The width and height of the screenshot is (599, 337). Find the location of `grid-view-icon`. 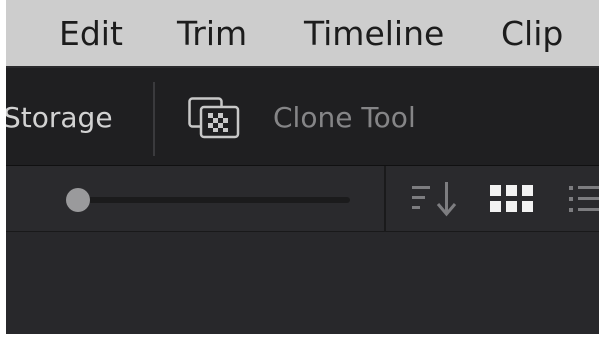

grid-view-icon is located at coordinates (512, 199).